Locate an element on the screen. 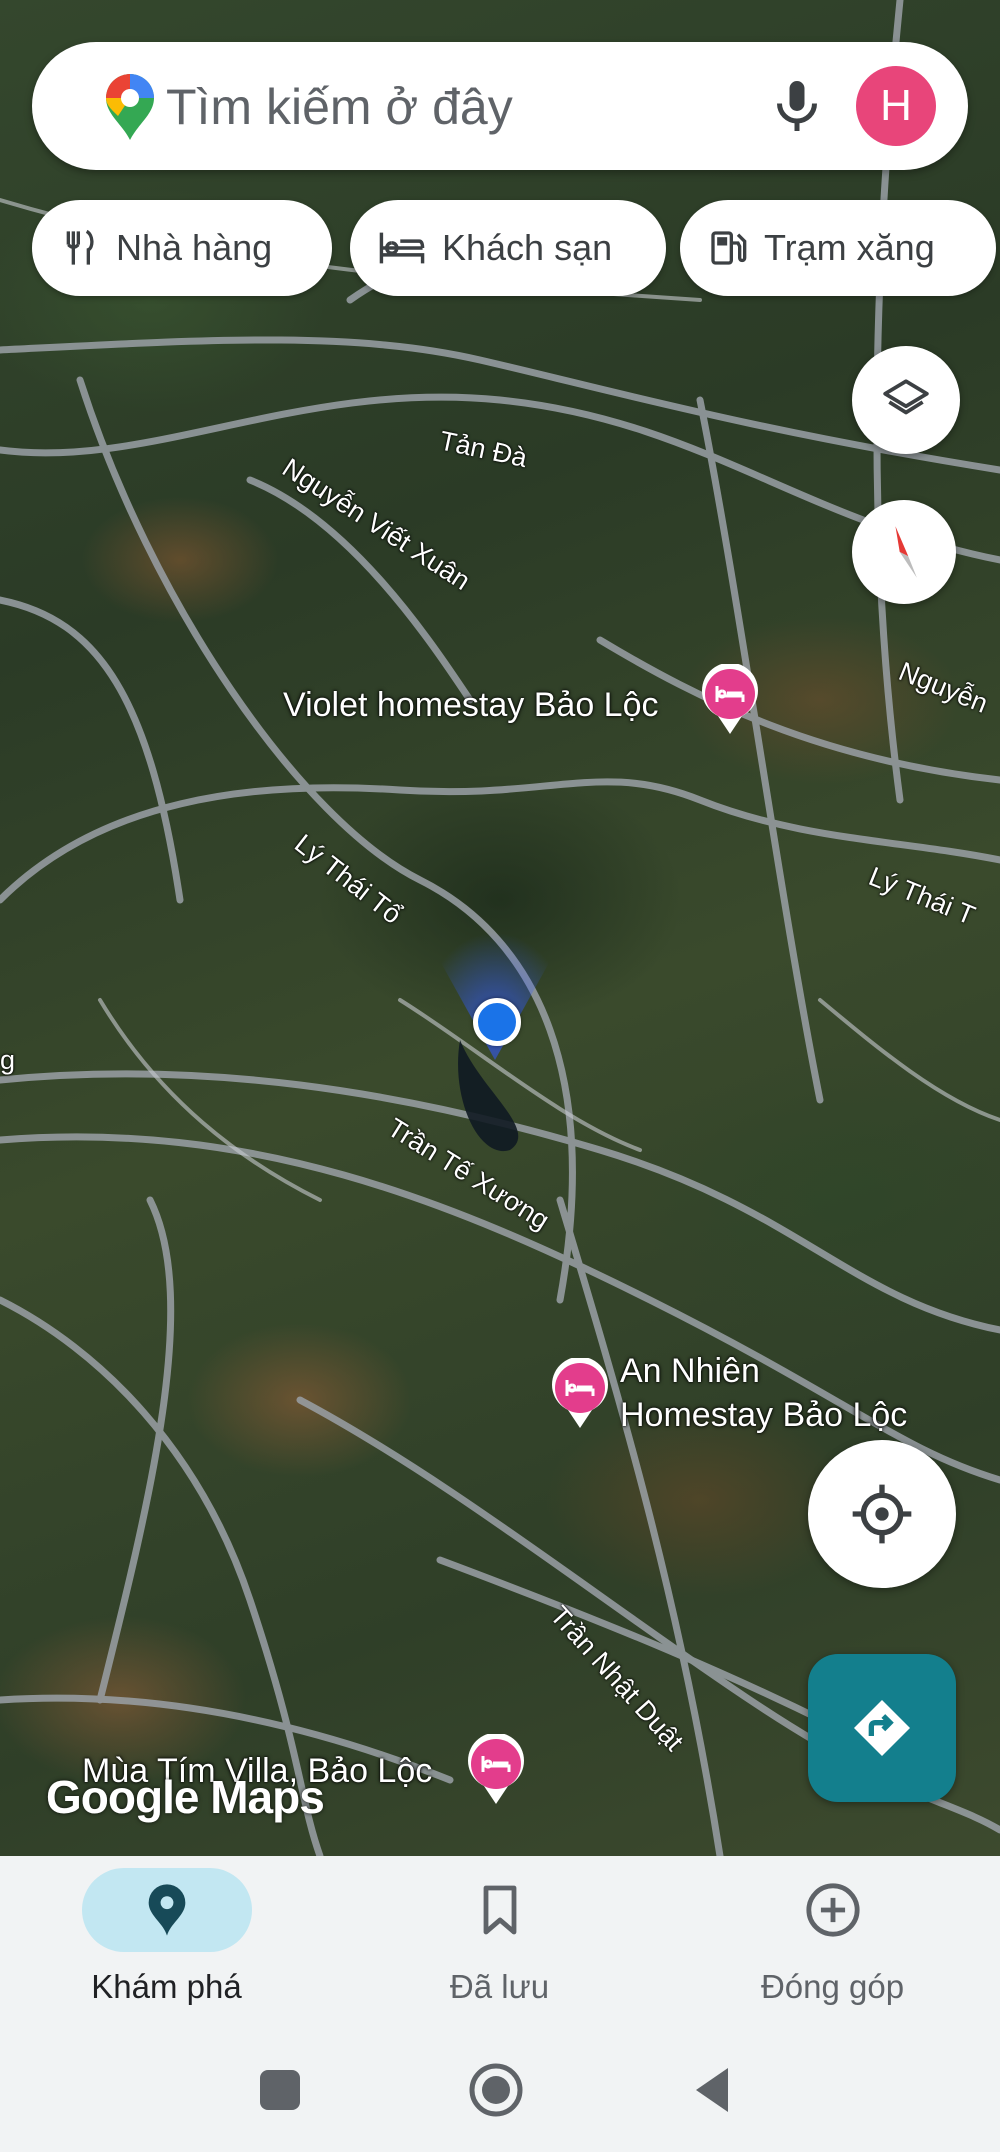  compass-button is located at coordinates (904, 552).